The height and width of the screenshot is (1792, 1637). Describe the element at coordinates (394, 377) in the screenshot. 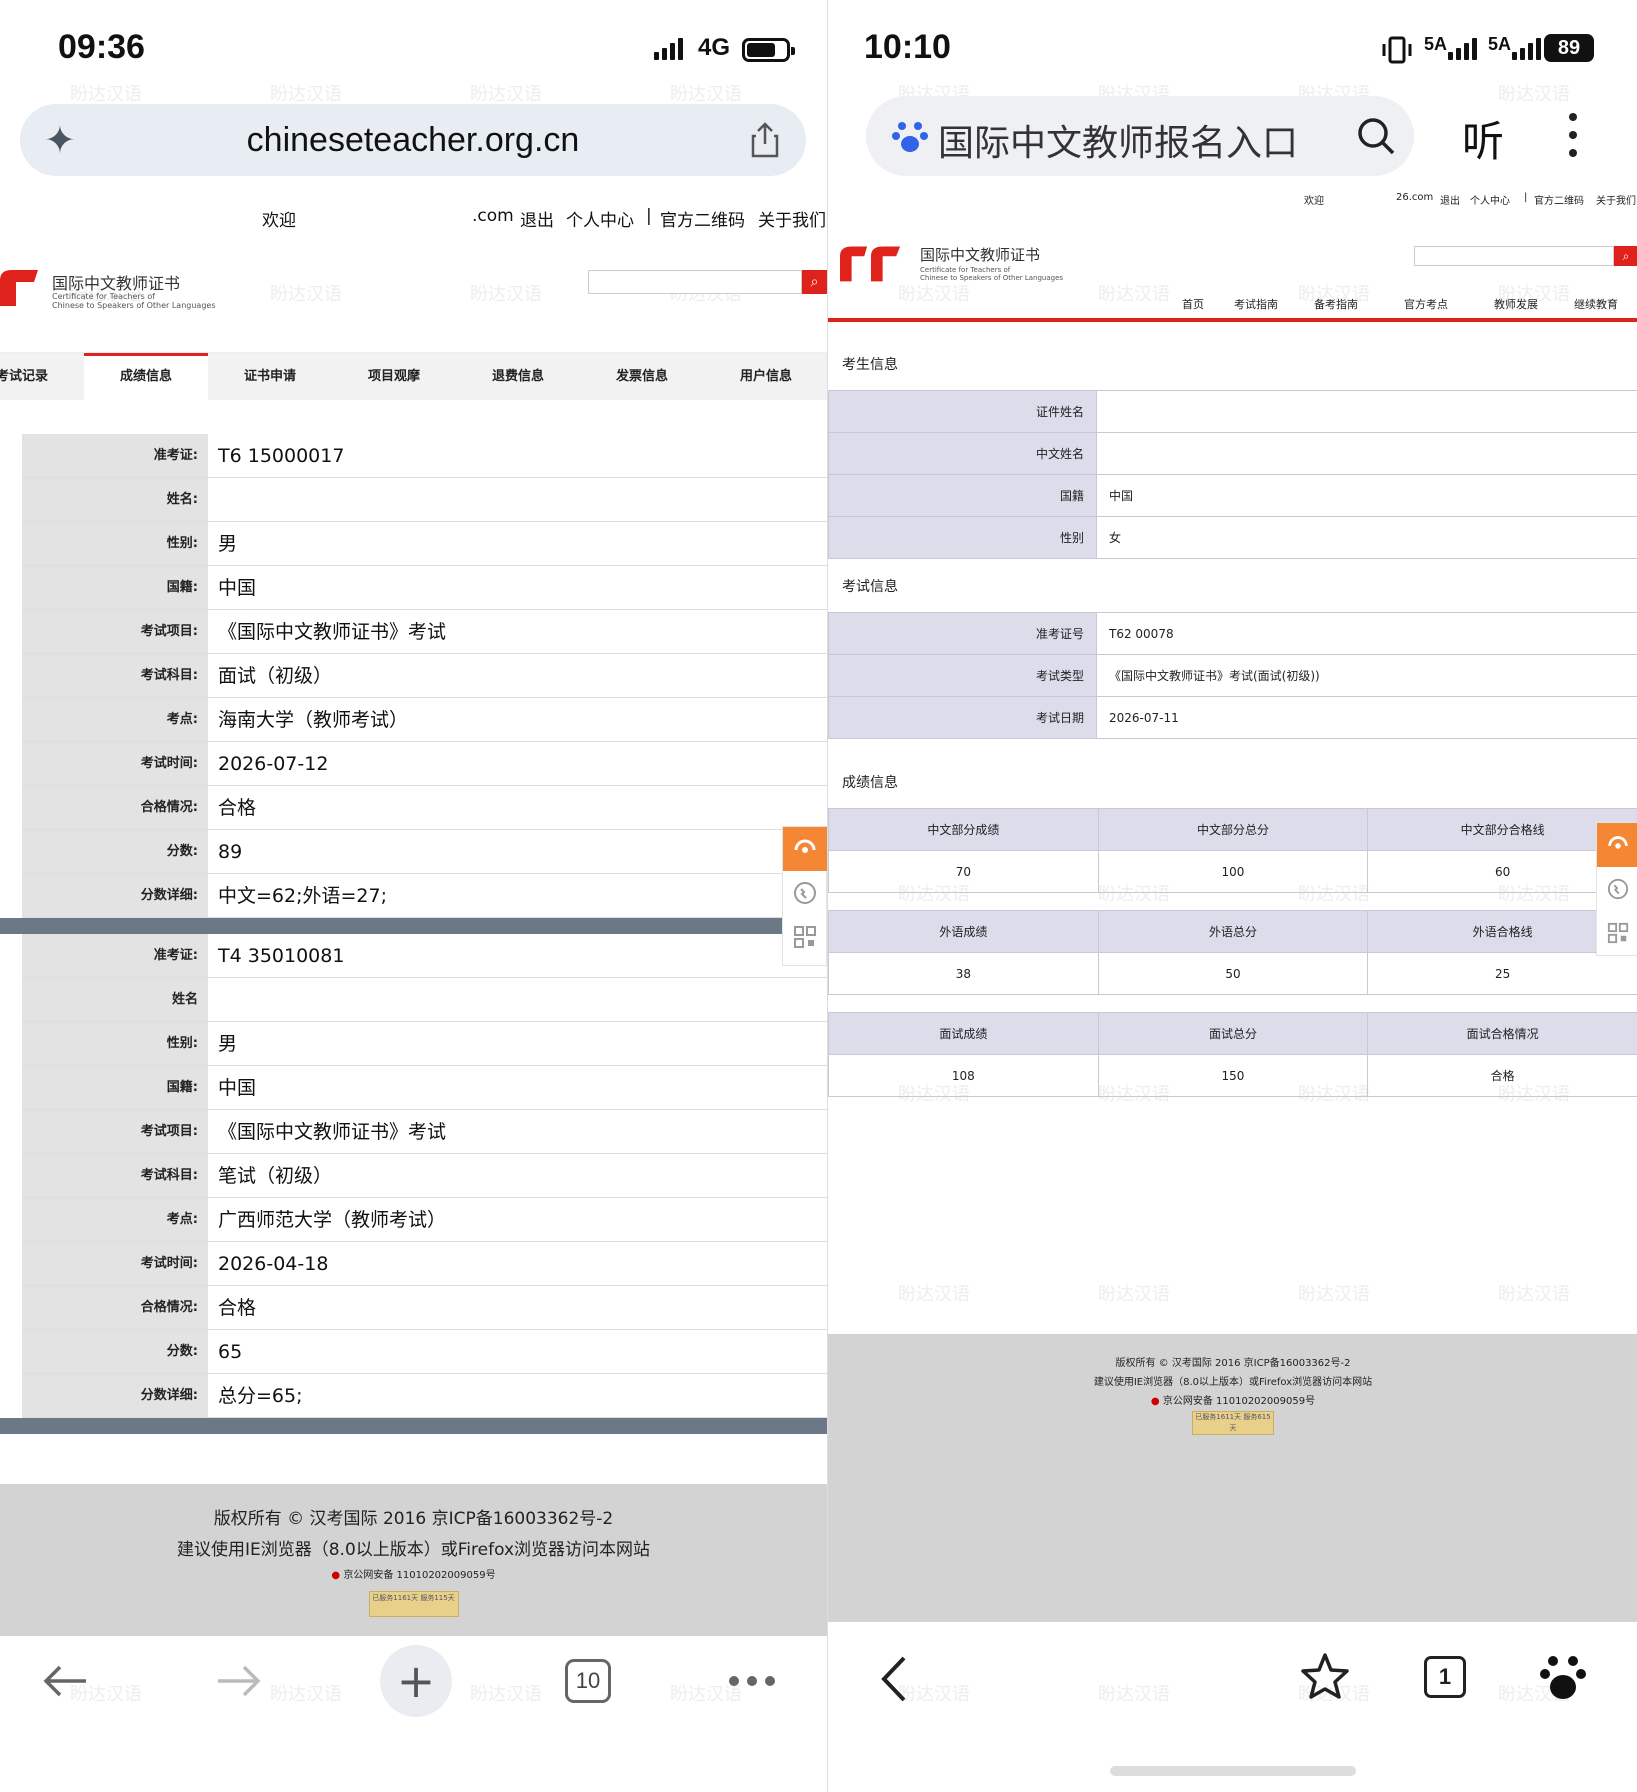

I see `tab-observation: 项目观摩` at that location.